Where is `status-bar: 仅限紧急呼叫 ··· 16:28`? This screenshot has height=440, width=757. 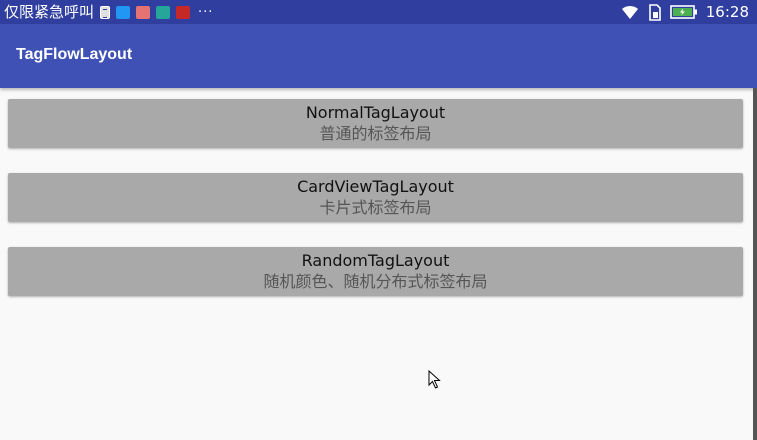
status-bar: 仅限紧急呼叫 ··· 16:28 is located at coordinates (378, 12).